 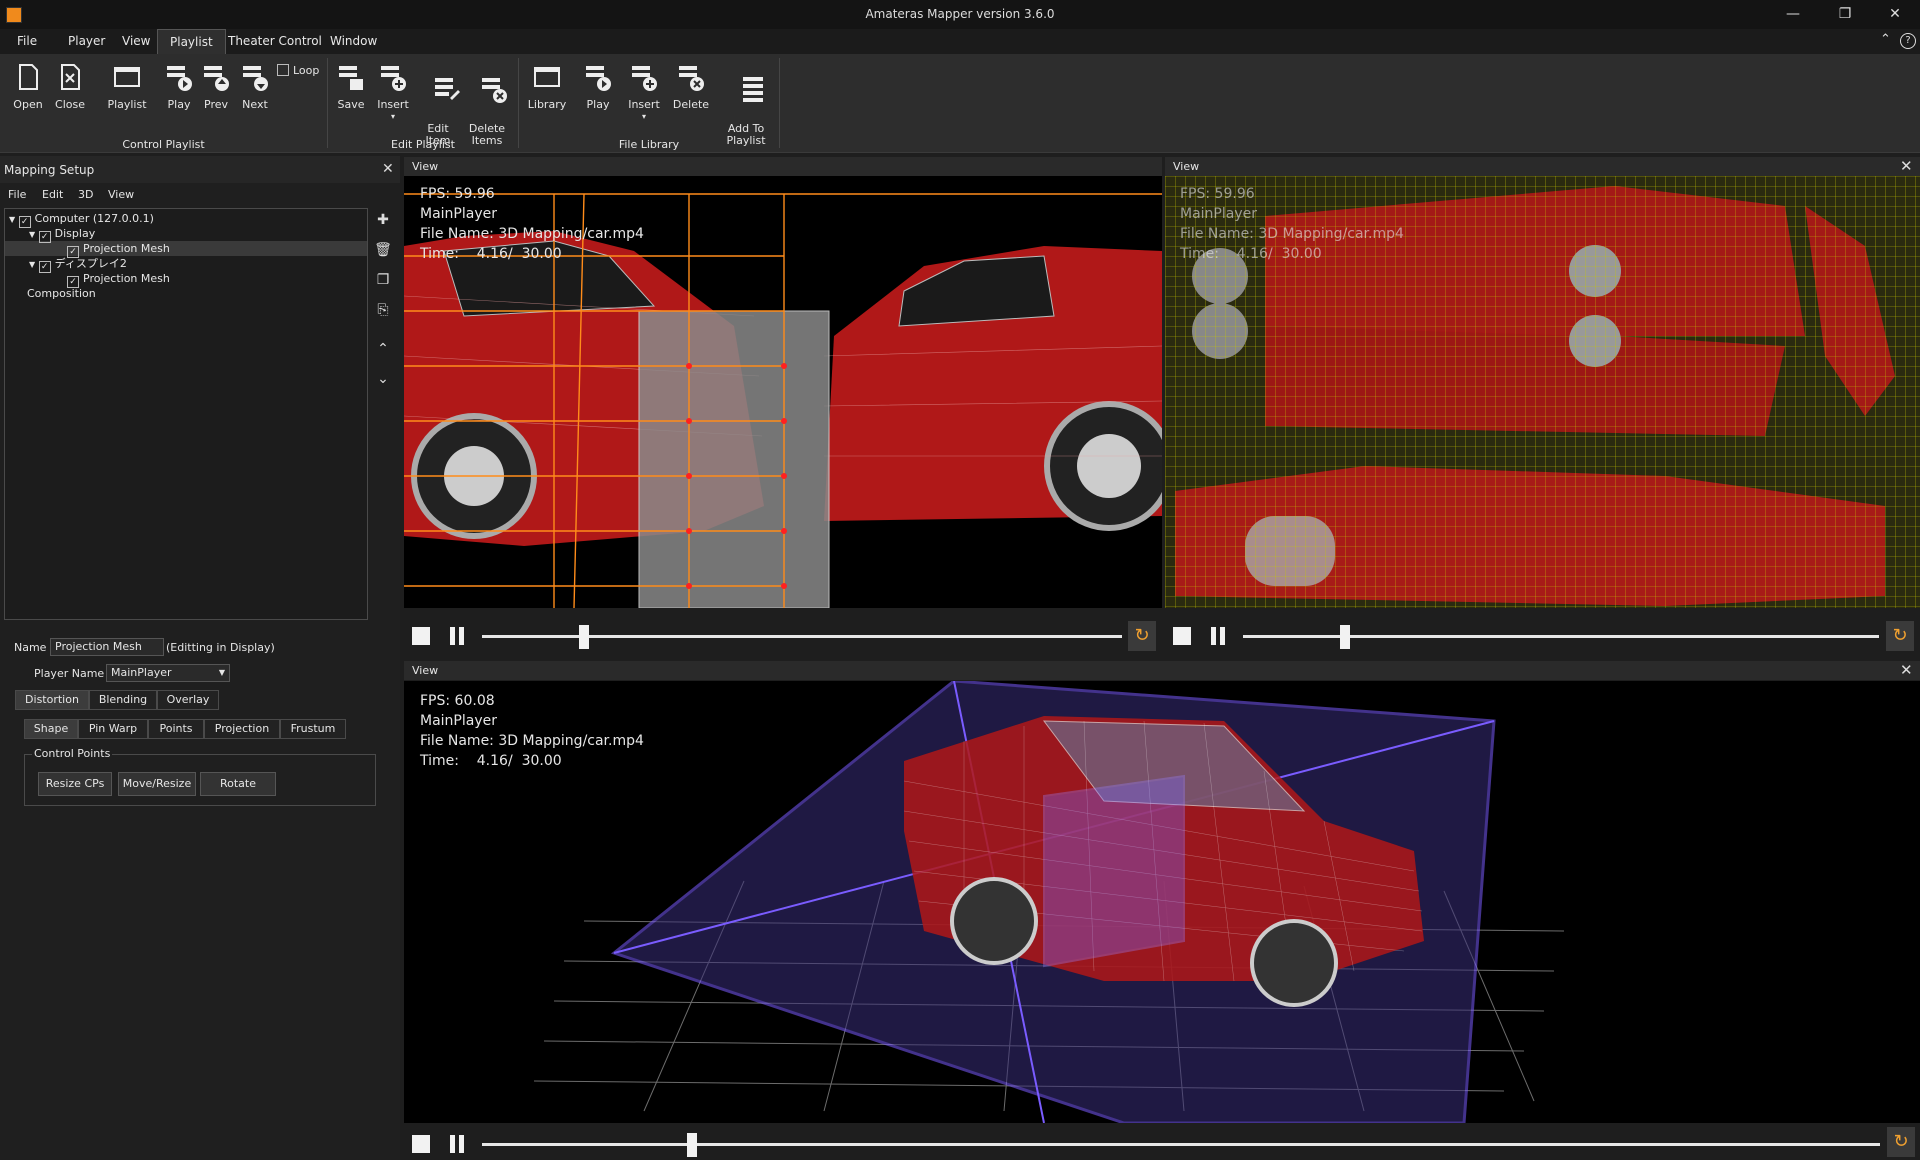 What do you see at coordinates (598, 86) in the screenshot?
I see `library-play-button: Play` at bounding box center [598, 86].